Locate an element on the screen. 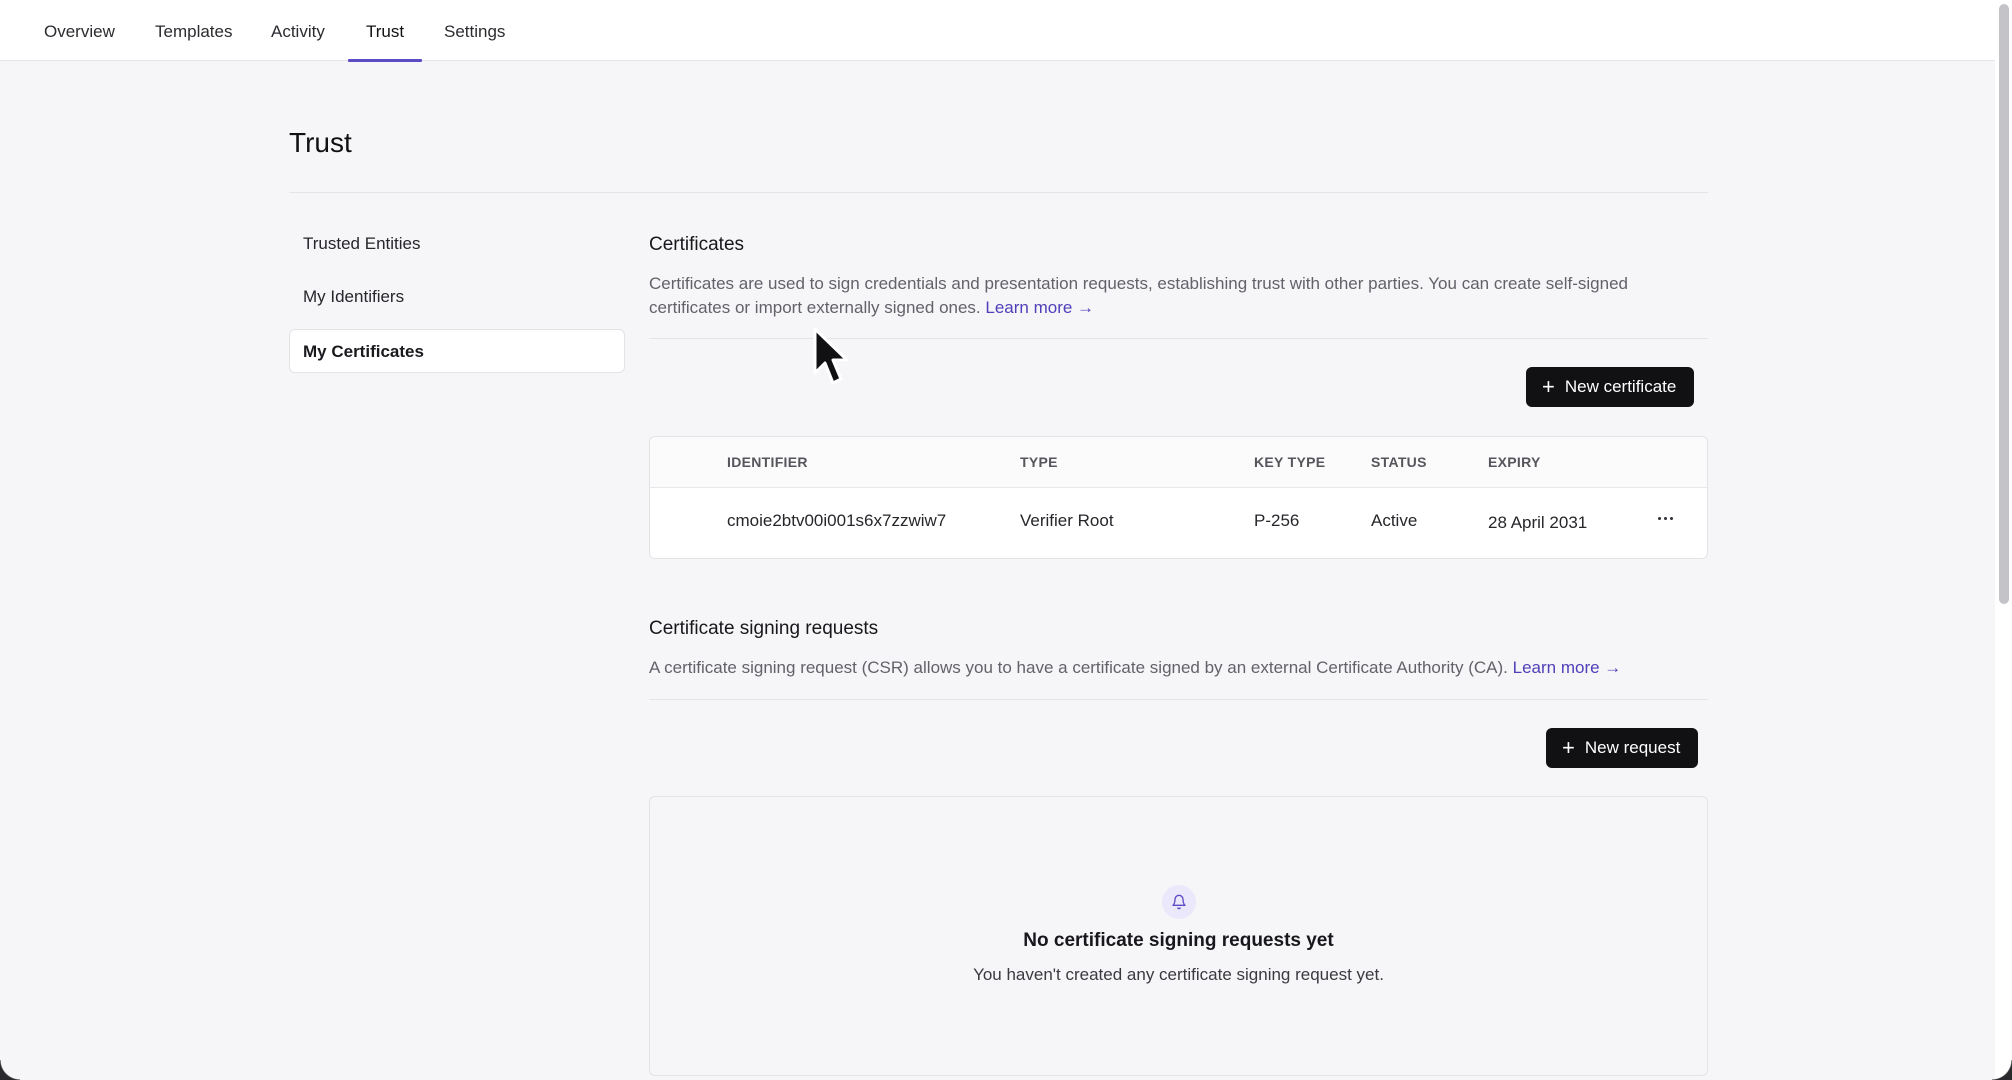 The width and height of the screenshot is (2012, 1080). empty-state-title: No certificate signing requests yet is located at coordinates (1178, 940).